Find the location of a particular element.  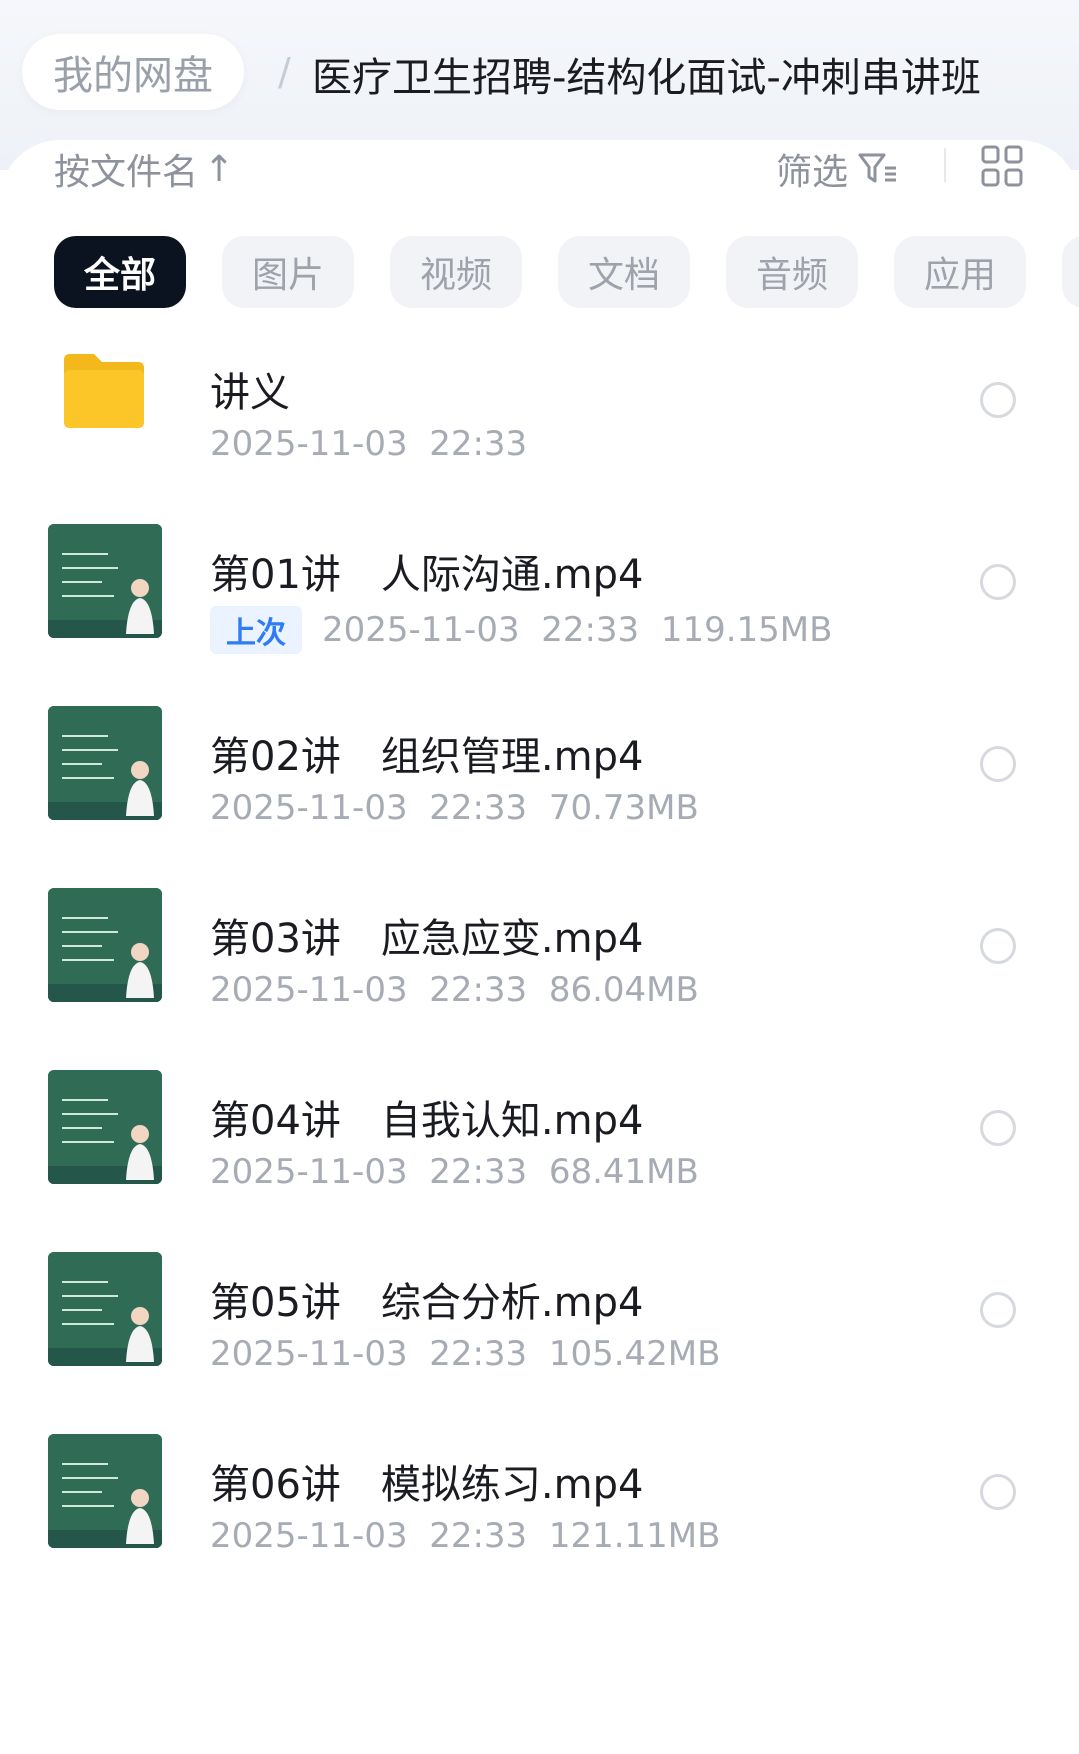

file-row: 讲义 2025-11-03 22:33 is located at coordinates (539, 430).